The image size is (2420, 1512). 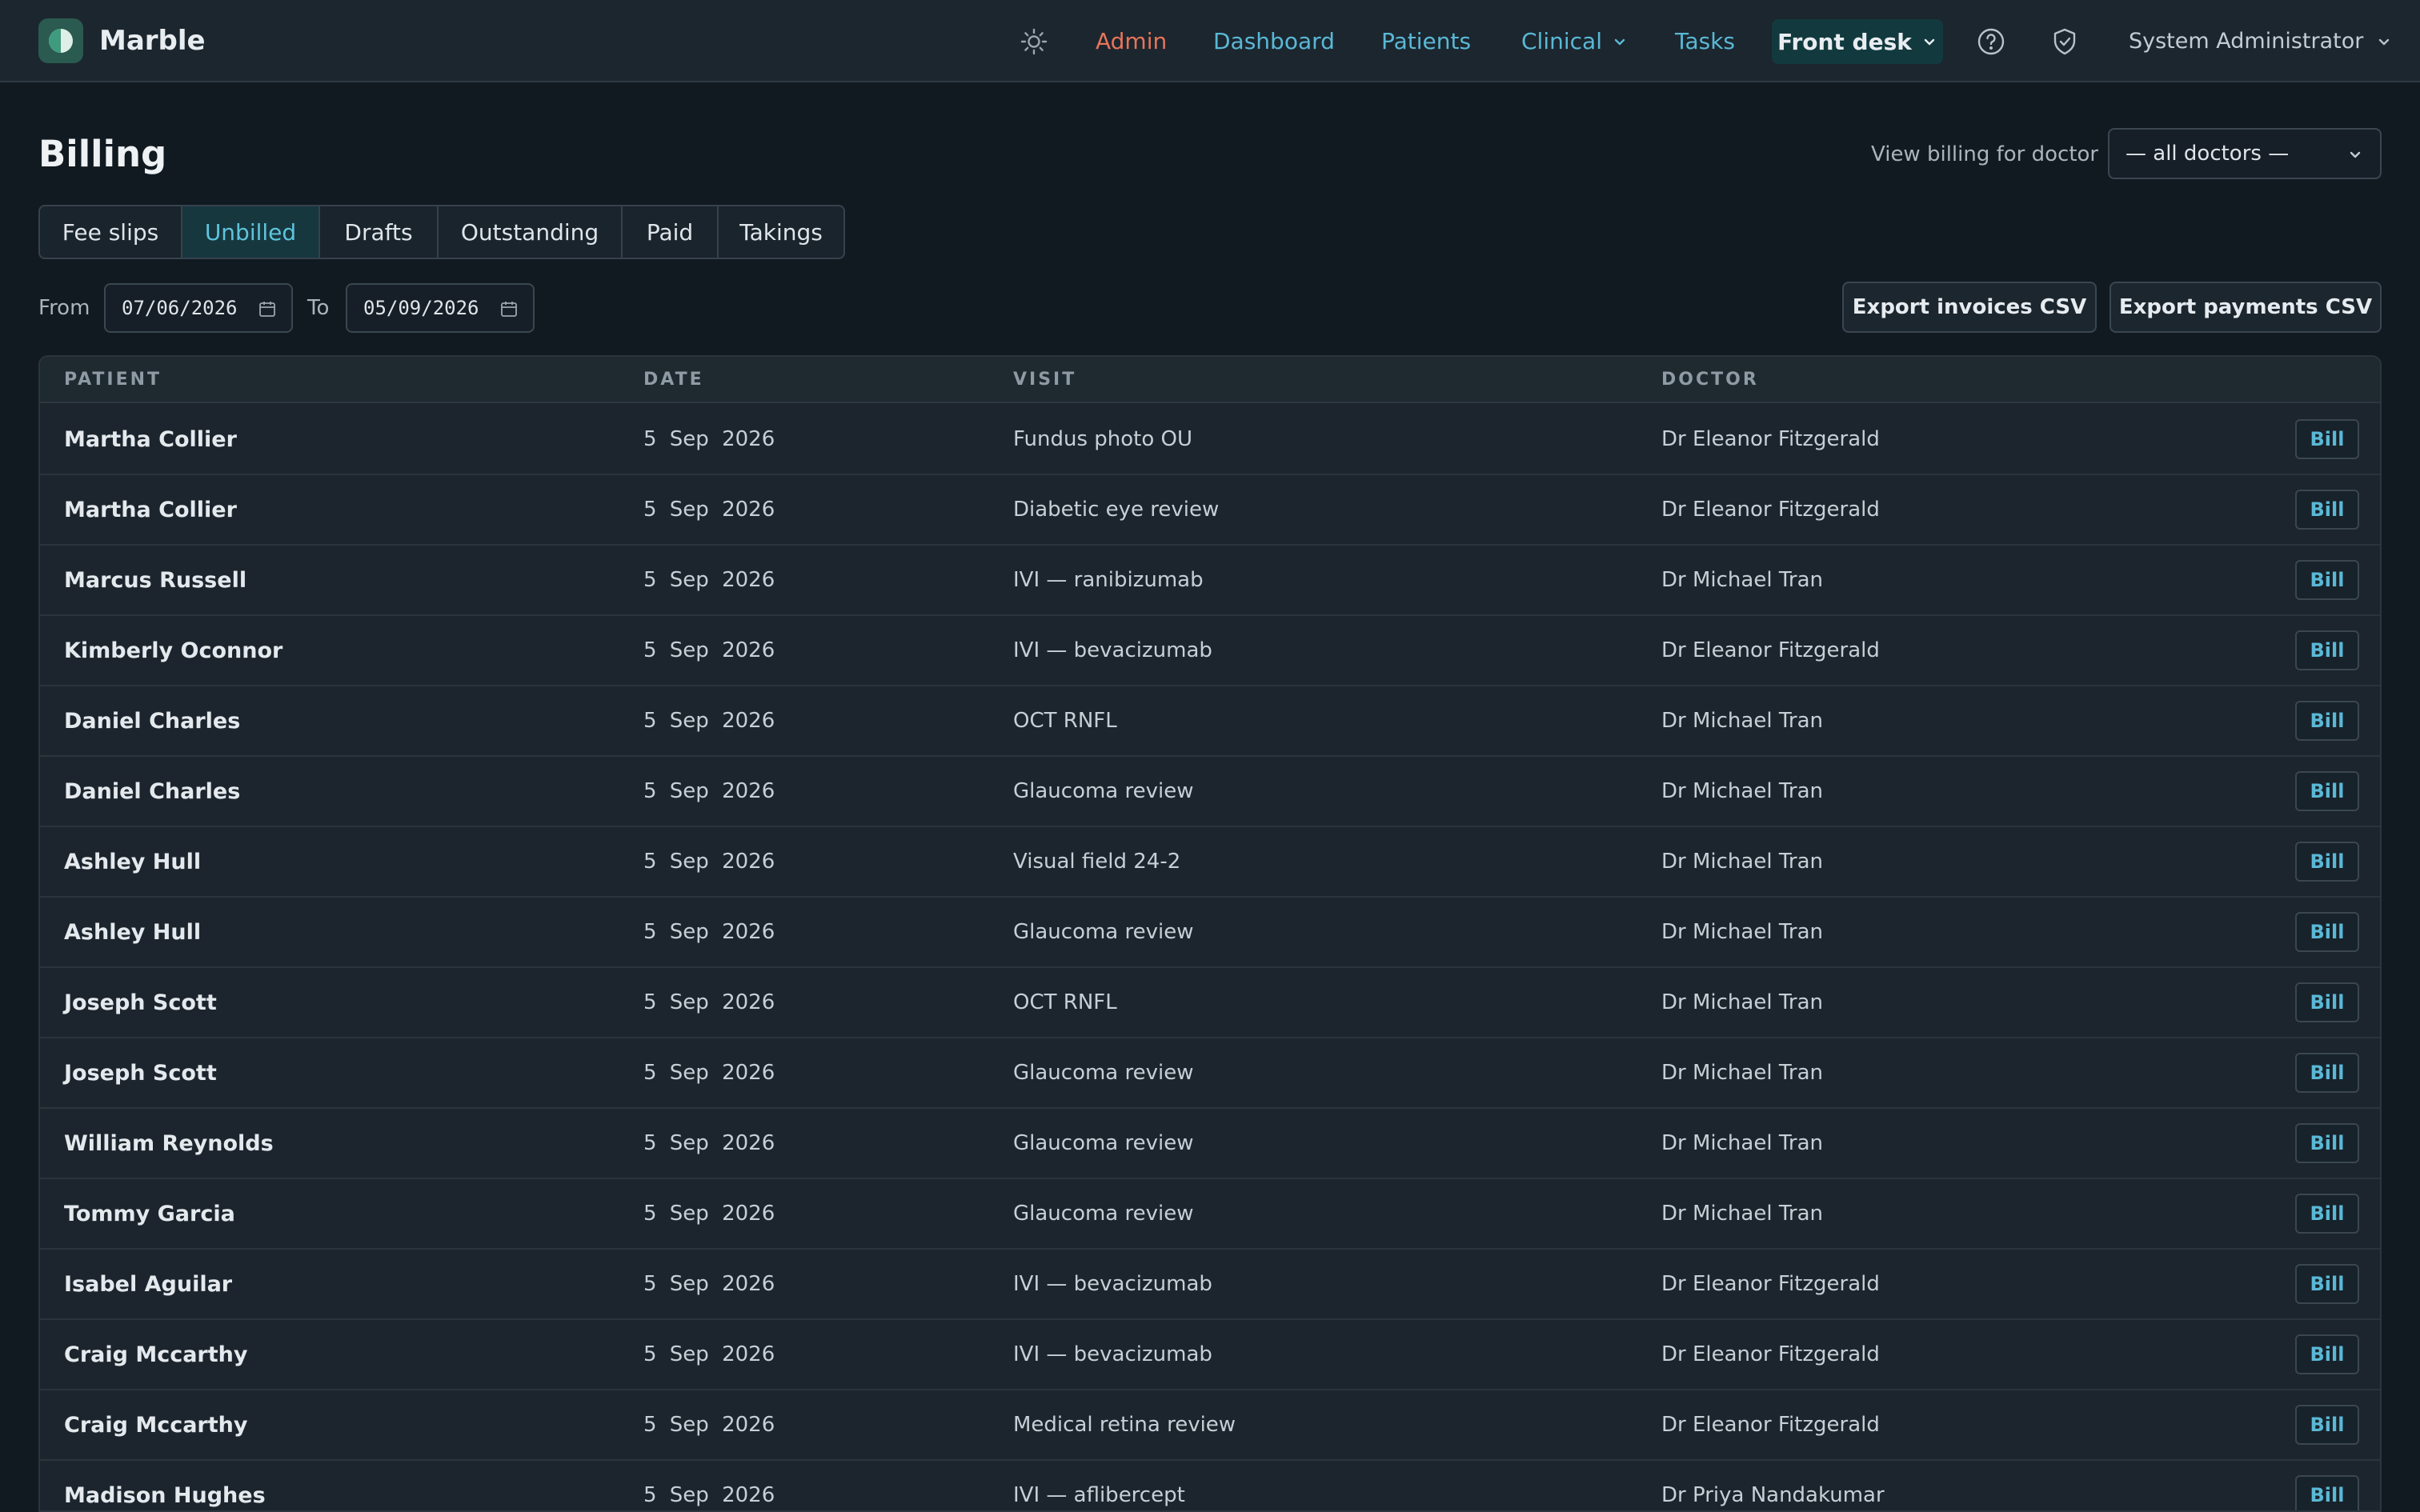 What do you see at coordinates (1099, 1495) in the screenshot?
I see `visit-cell: IVI — aflibercept` at bounding box center [1099, 1495].